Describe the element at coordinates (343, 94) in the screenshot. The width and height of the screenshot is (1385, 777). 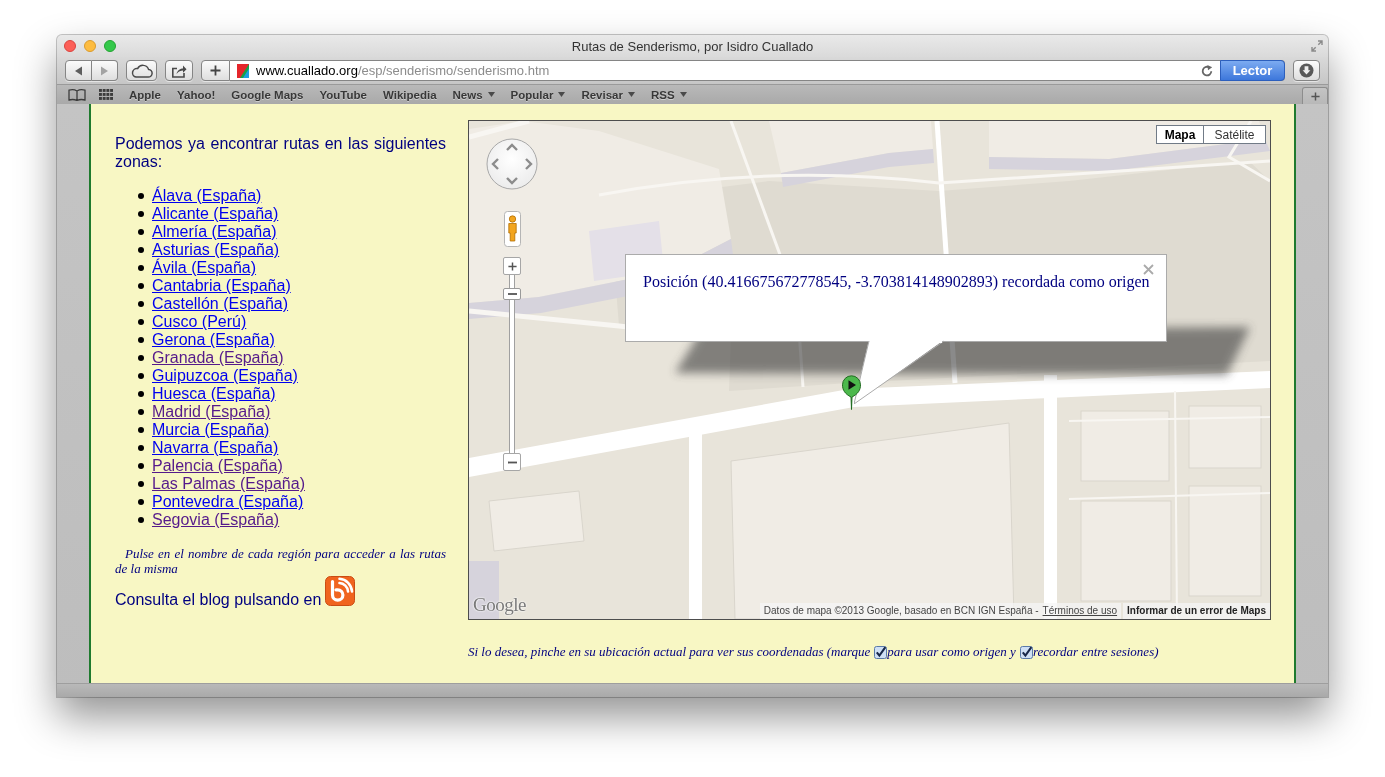
I see `bookmark-link: YouTube` at that location.